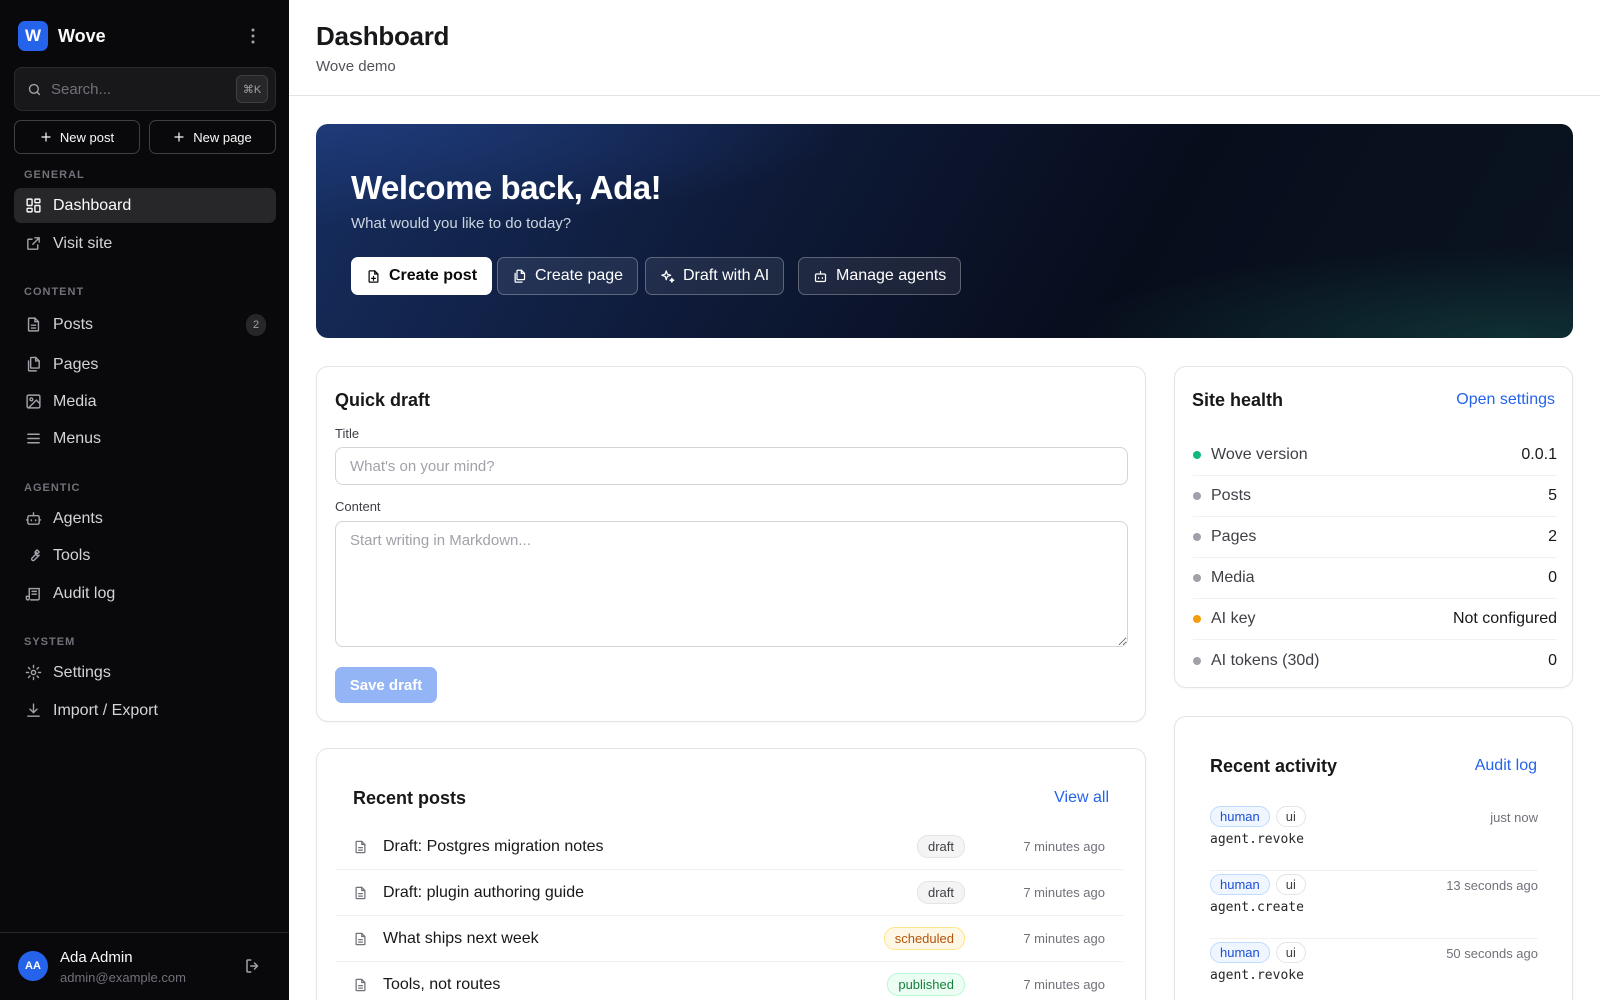  Describe the element at coordinates (84, 593) in the screenshot. I see `sidebar-item-label: Audit log` at that location.